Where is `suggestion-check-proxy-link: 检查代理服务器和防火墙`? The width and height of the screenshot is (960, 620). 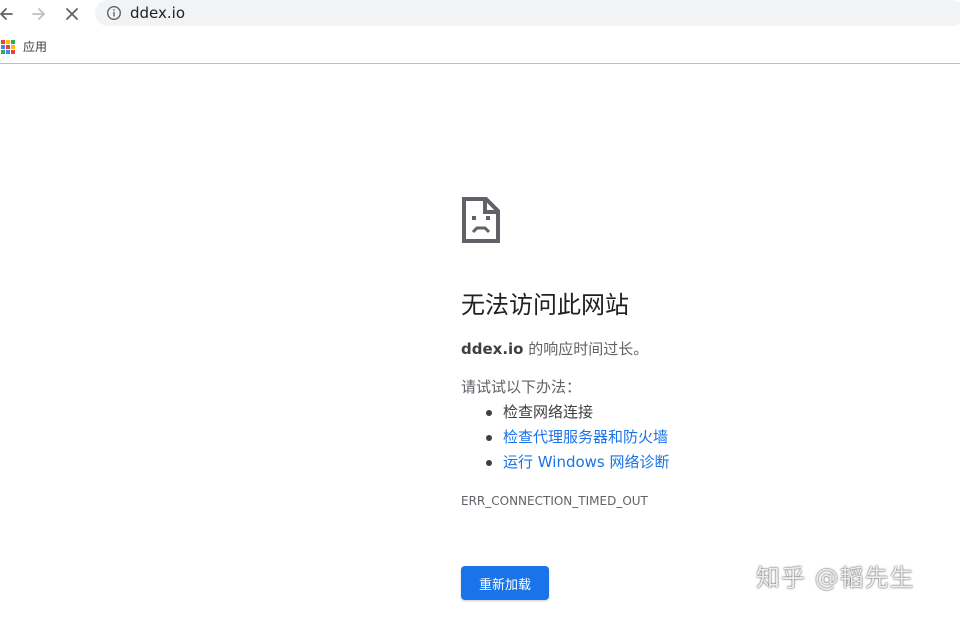
suggestion-check-proxy-link: 检查代理服务器和防火墙 is located at coordinates (585, 437).